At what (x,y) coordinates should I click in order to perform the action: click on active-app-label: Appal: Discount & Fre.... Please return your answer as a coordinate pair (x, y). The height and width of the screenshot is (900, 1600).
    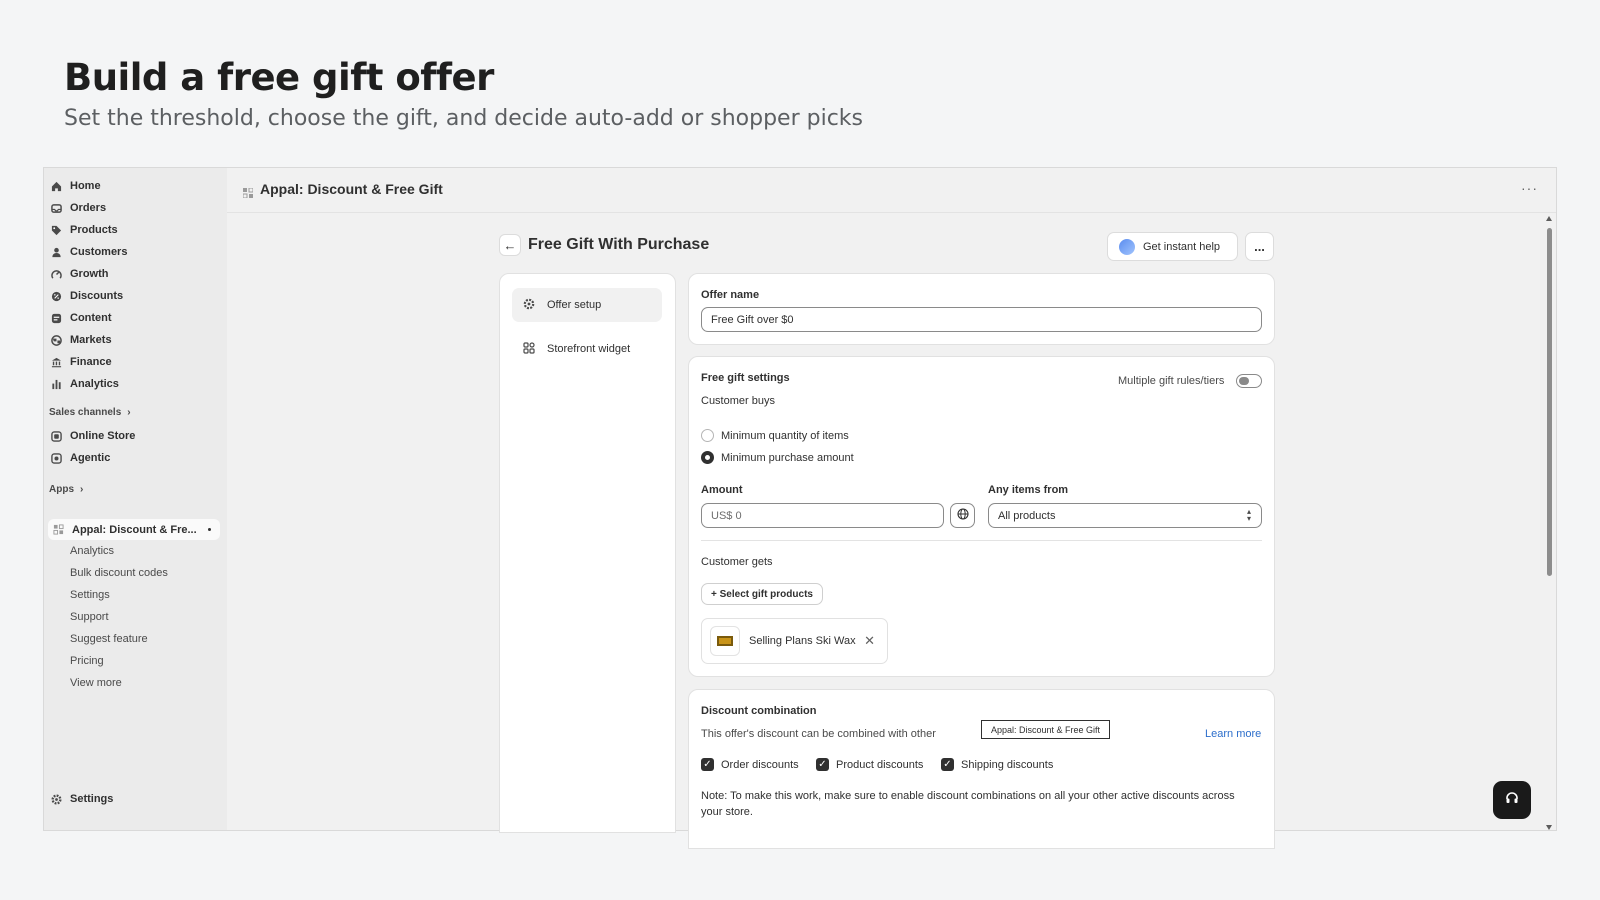
    Looking at the image, I should click on (134, 529).